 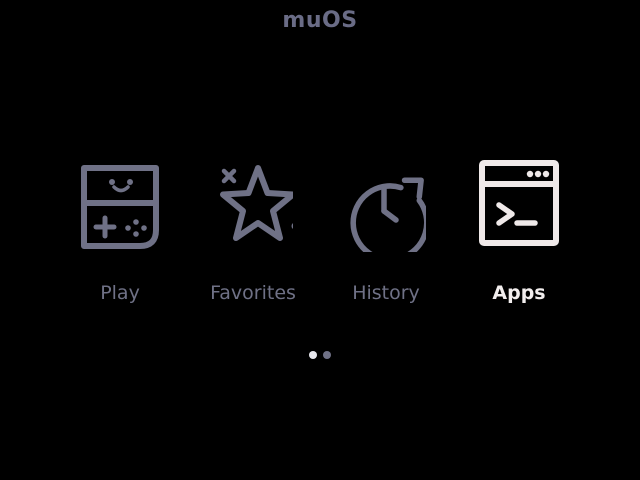 What do you see at coordinates (327, 355) in the screenshot?
I see `page-dot-inactive` at bounding box center [327, 355].